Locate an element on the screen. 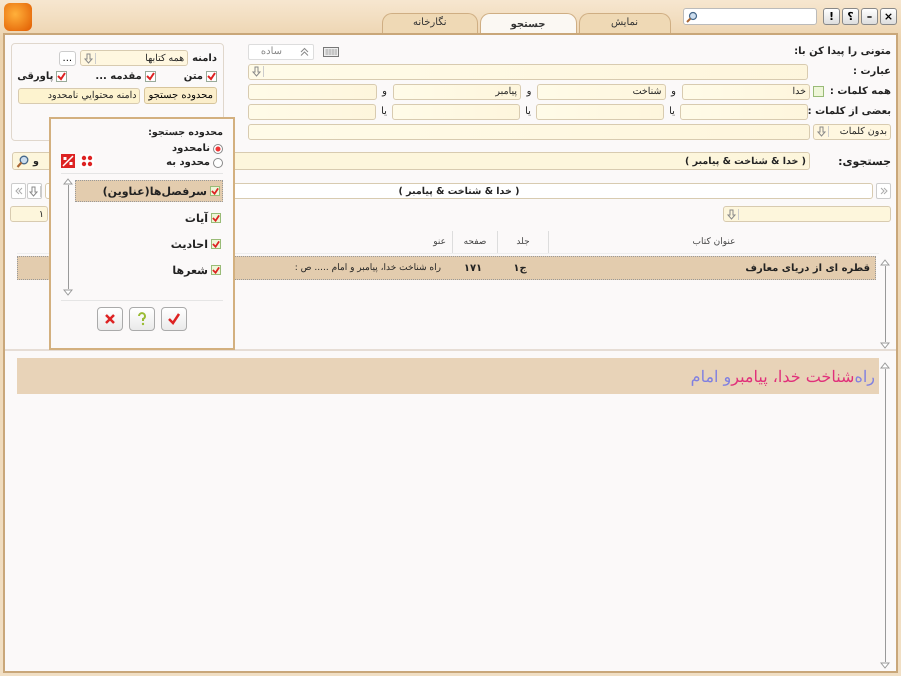  grid-dots-icon is located at coordinates (87, 161).